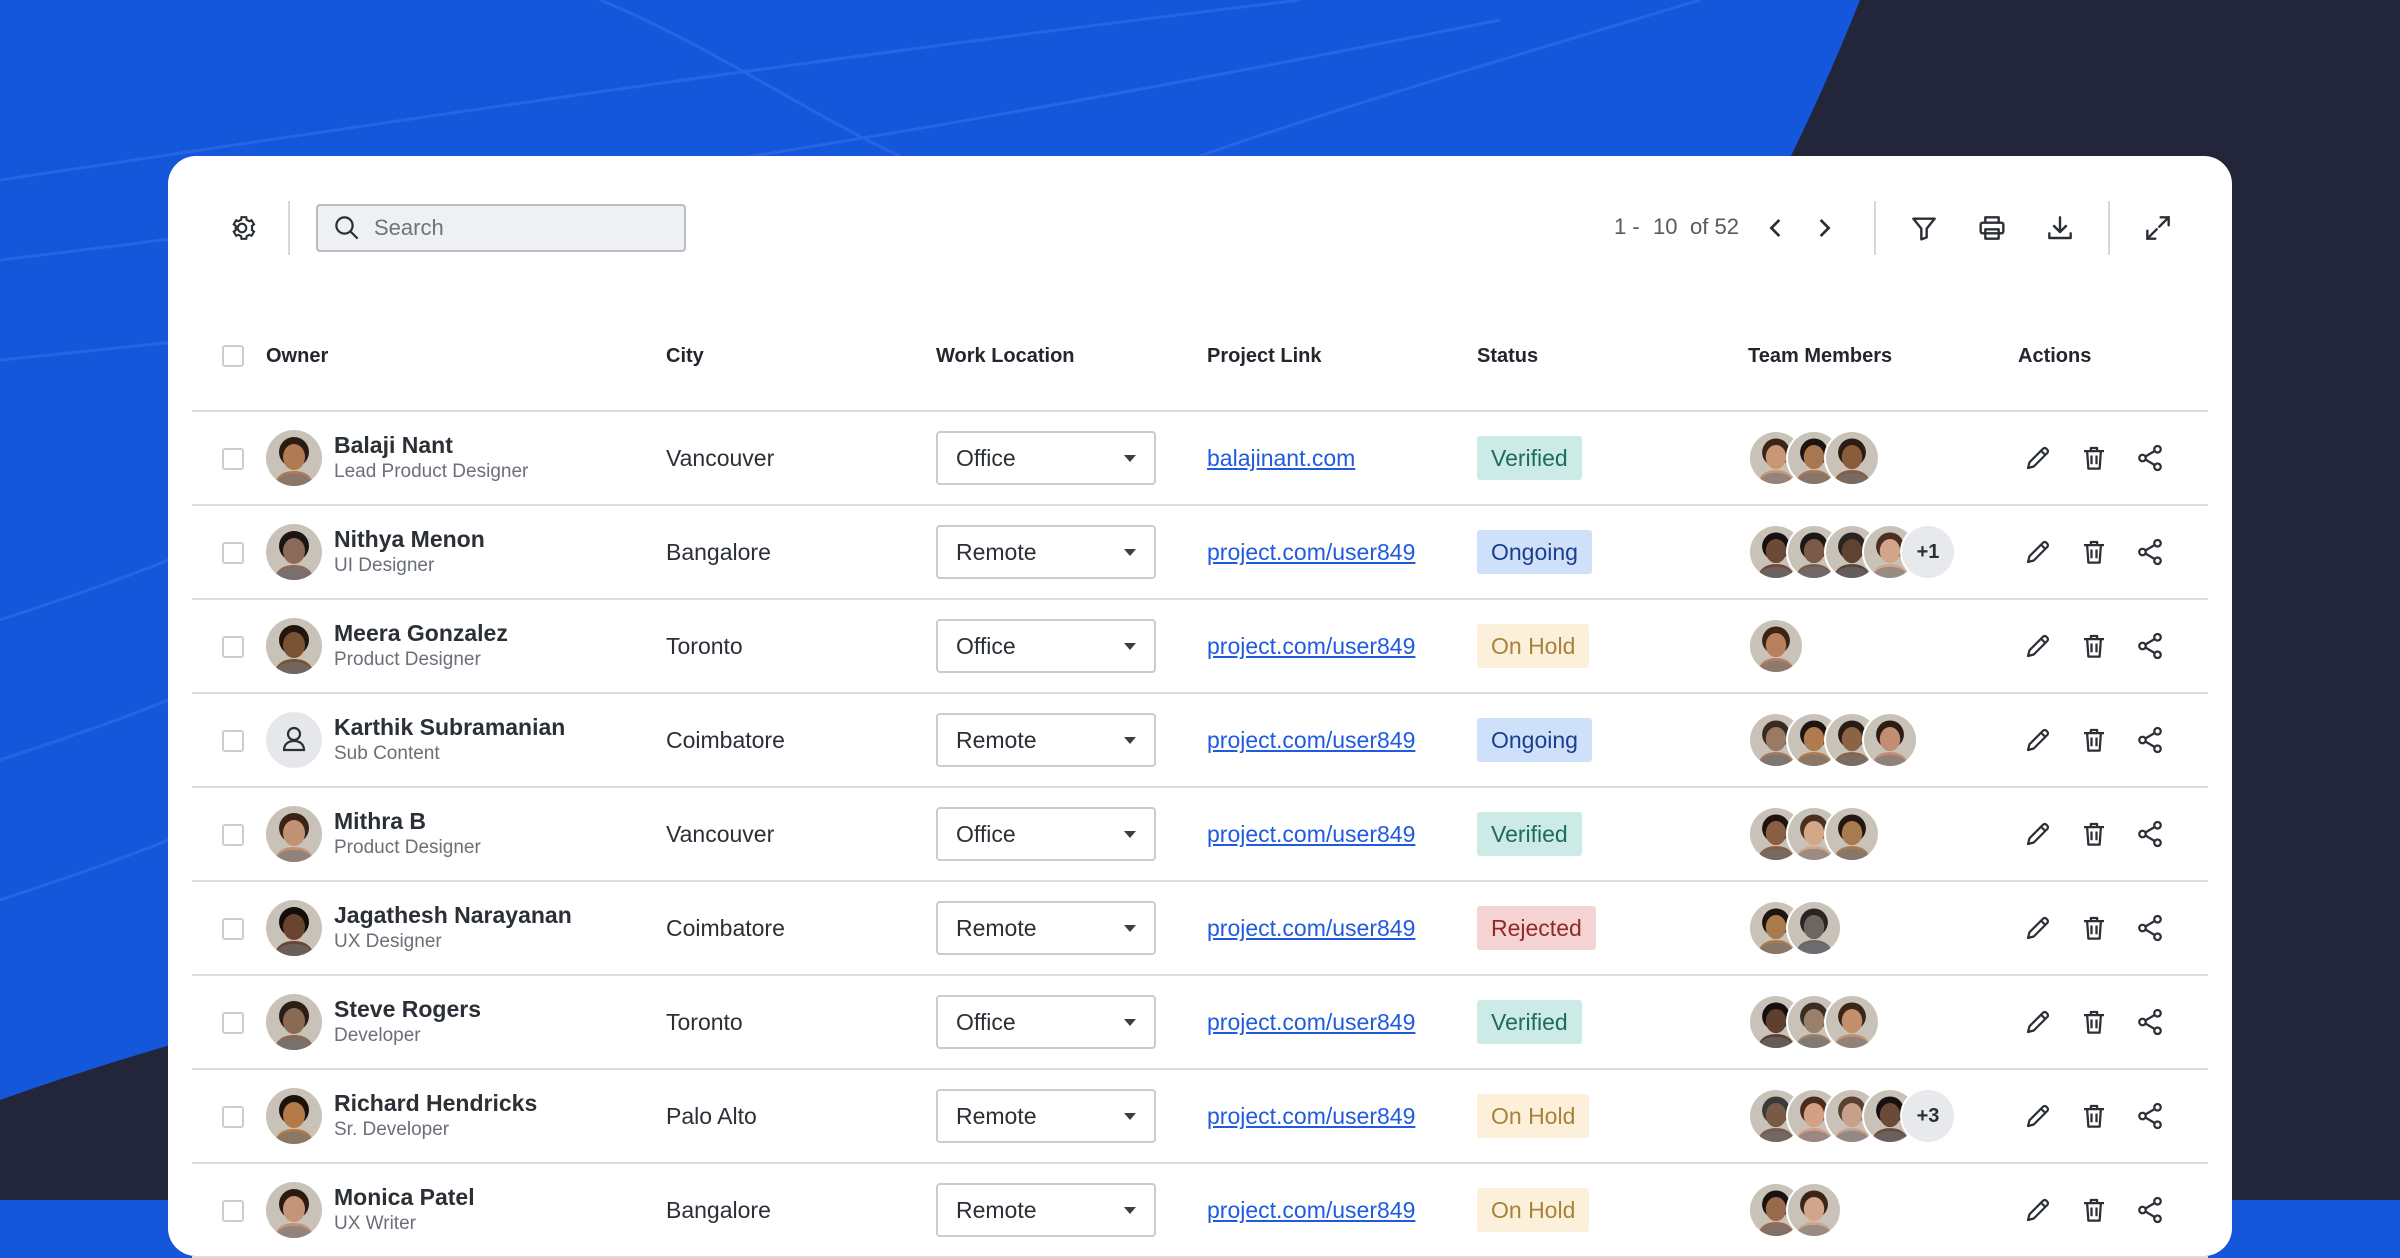 The width and height of the screenshot is (2400, 1258). What do you see at coordinates (1928, 552) in the screenshot?
I see `more-members-count: +1` at bounding box center [1928, 552].